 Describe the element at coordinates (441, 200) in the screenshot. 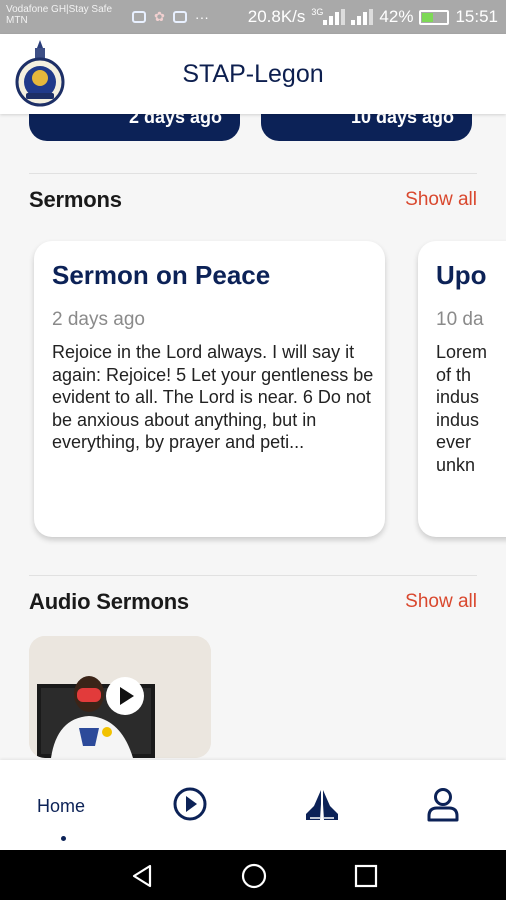

I see `sermons-show-all-link: Show all` at that location.